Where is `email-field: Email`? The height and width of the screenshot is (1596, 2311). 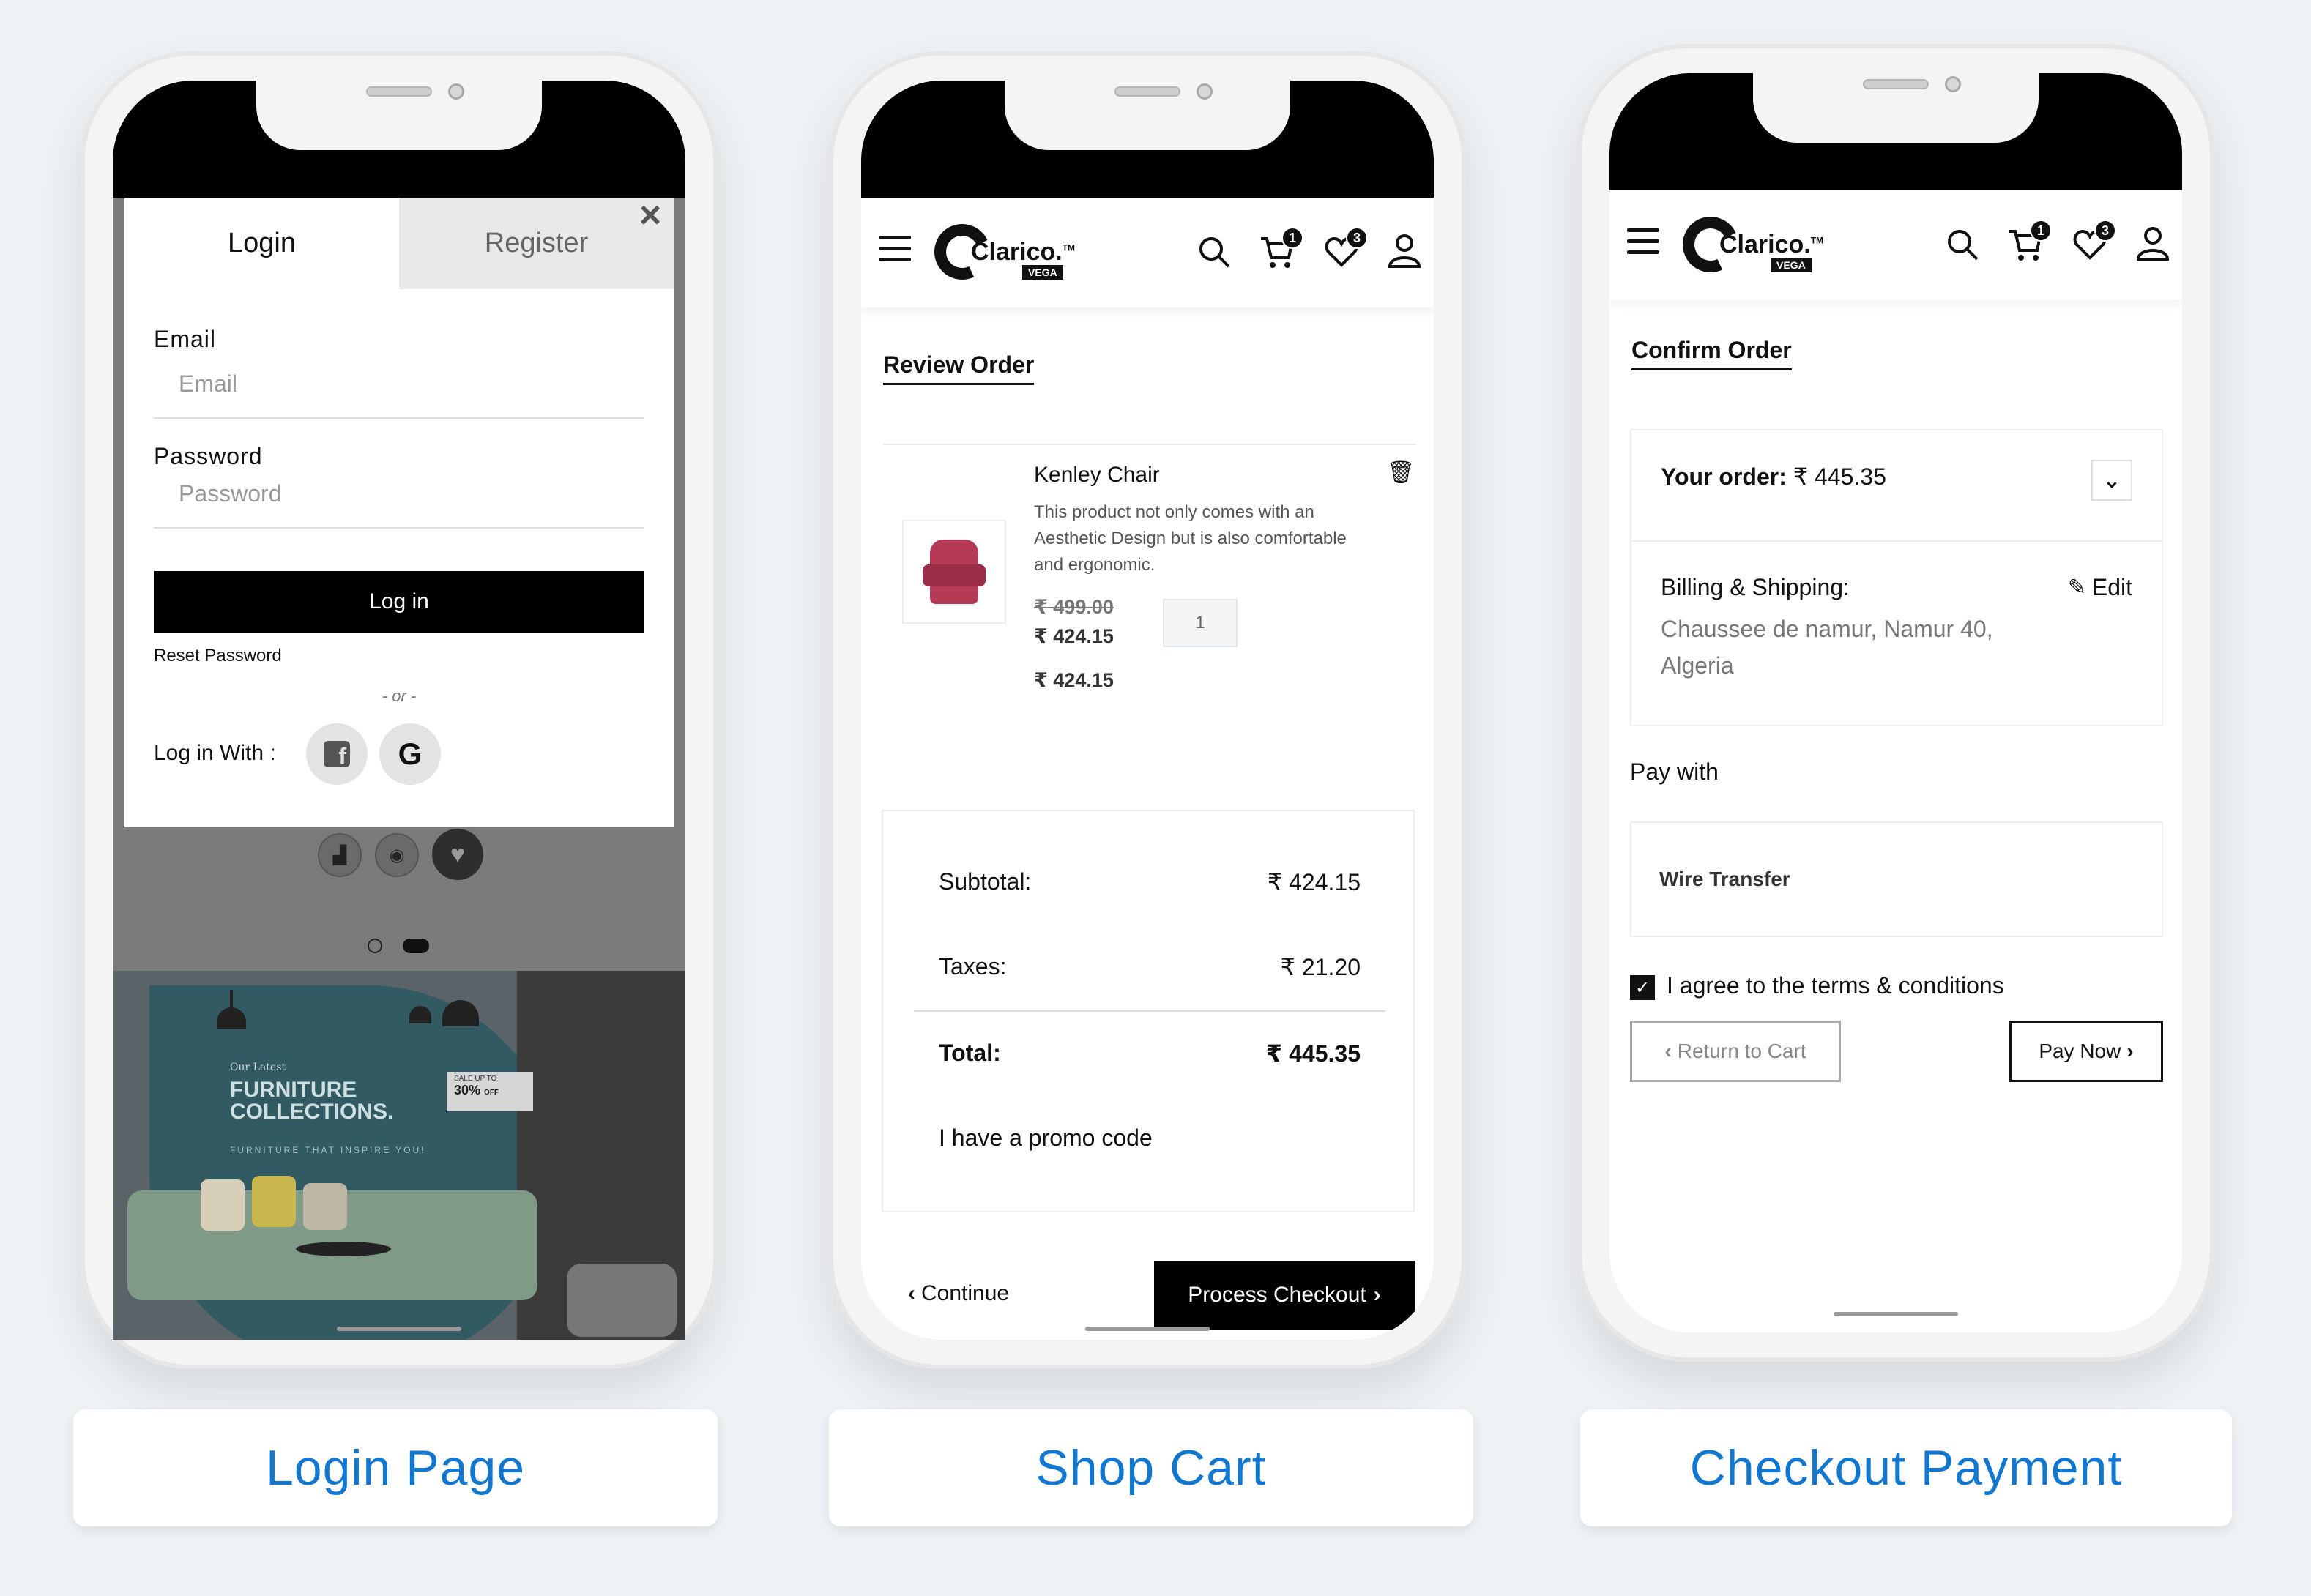
email-field: Email is located at coordinates (399, 389).